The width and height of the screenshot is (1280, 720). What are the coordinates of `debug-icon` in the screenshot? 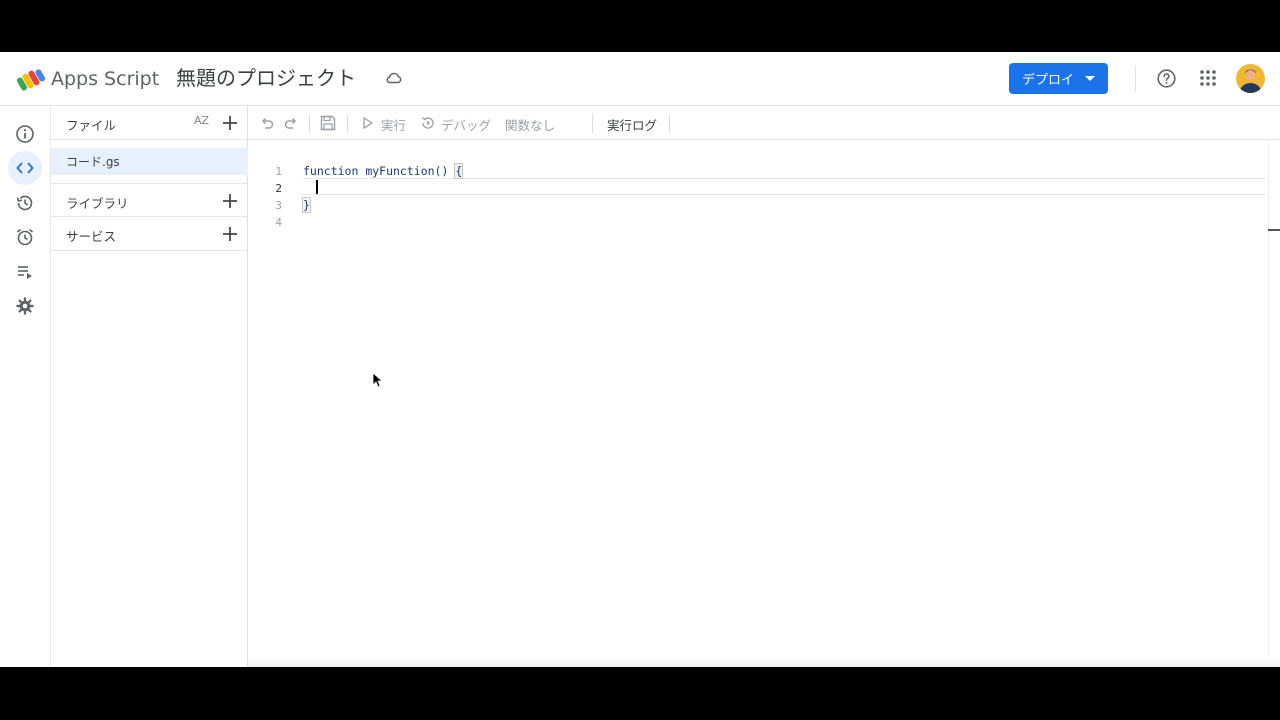 It's located at (428, 123).